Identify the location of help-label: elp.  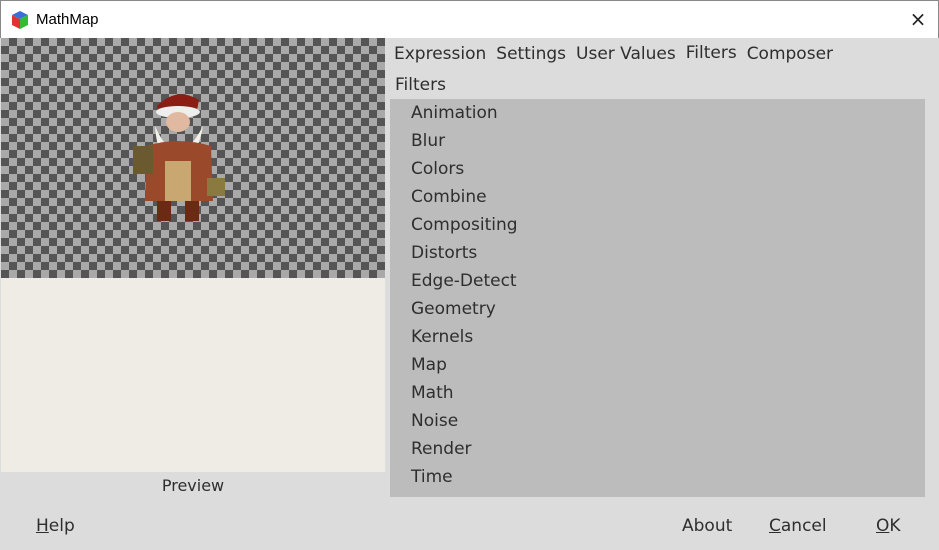
(61, 526).